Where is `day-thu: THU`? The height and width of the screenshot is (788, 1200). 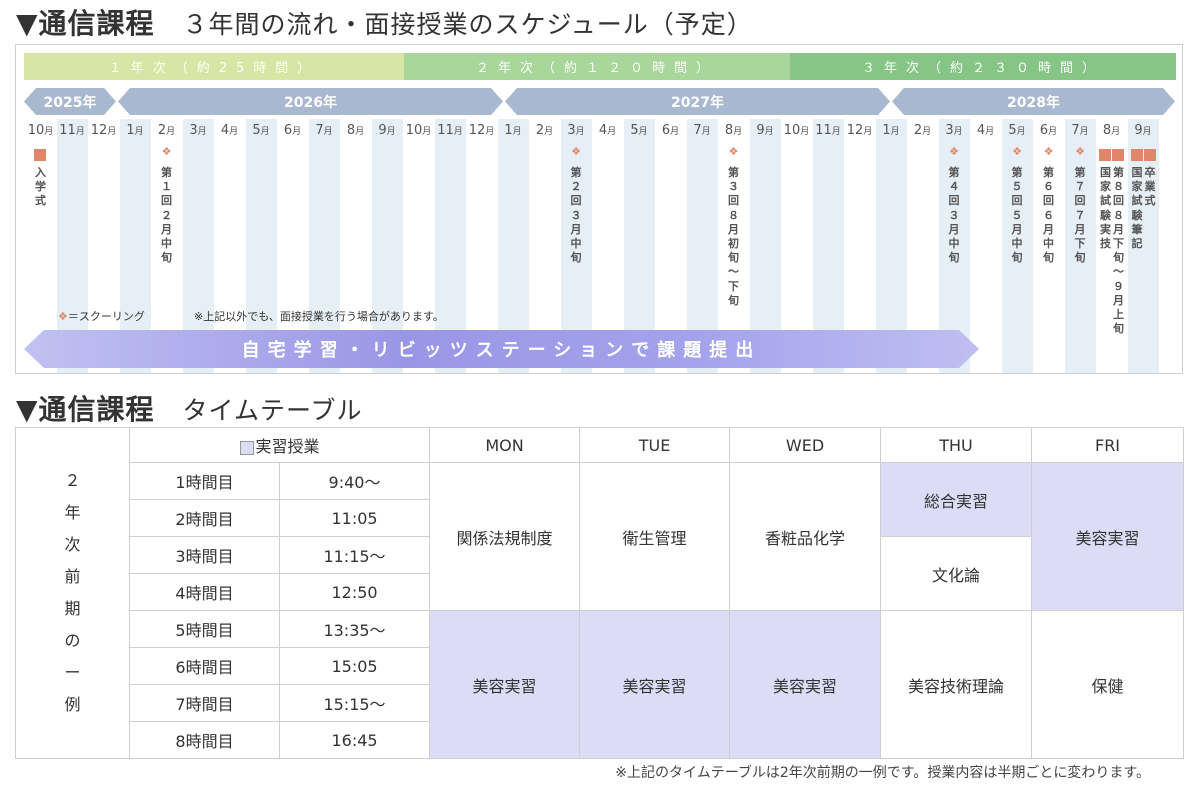
day-thu: THU is located at coordinates (956, 445).